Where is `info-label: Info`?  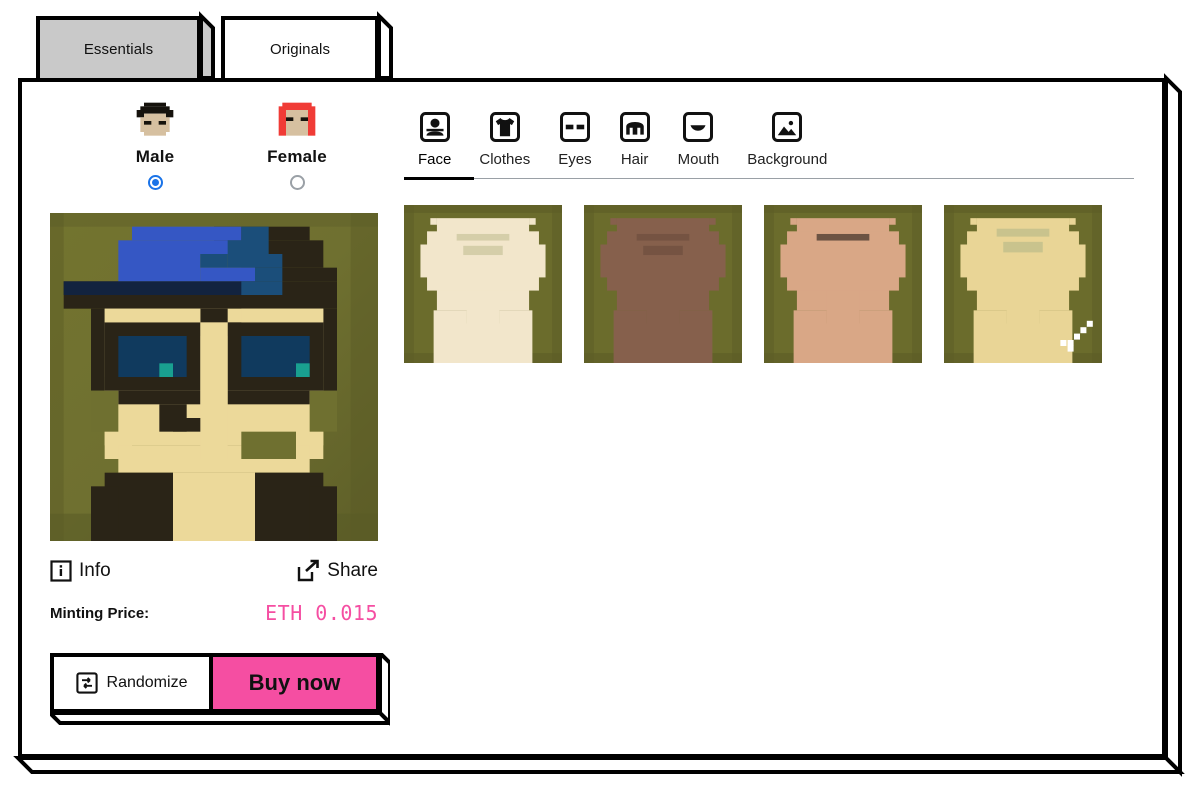 info-label: Info is located at coordinates (95, 570).